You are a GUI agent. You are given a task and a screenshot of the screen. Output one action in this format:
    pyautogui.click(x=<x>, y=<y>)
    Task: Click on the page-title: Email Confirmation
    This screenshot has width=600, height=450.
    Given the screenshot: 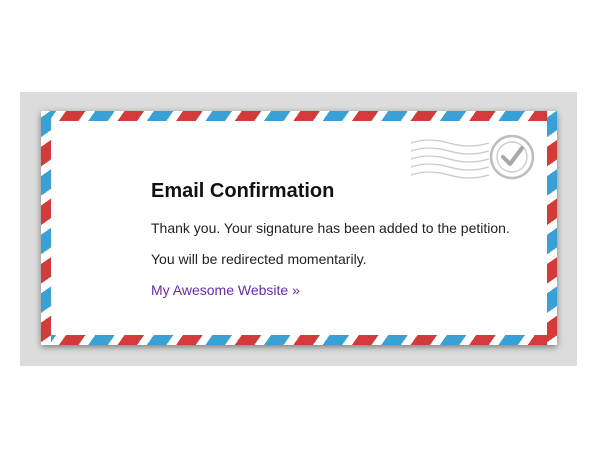 What is the action you would take?
    pyautogui.click(x=243, y=191)
    